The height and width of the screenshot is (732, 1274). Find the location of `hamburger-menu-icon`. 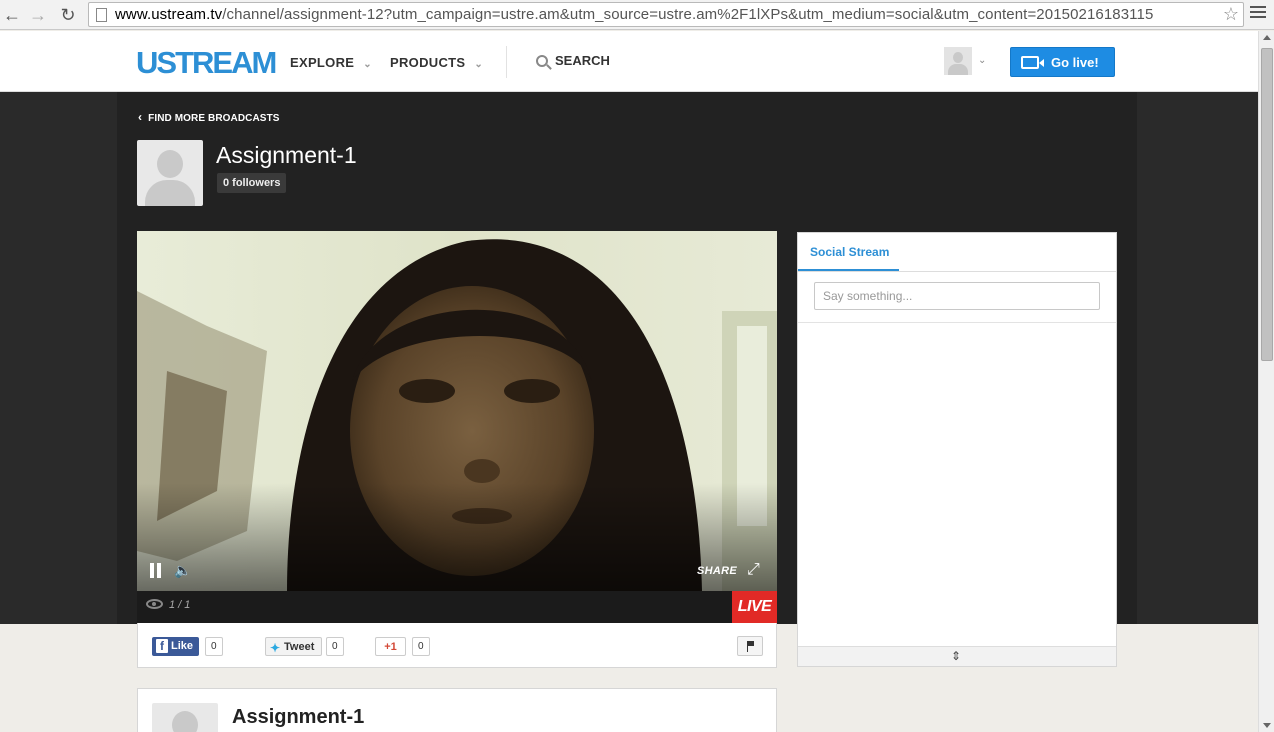

hamburger-menu-icon is located at coordinates (1258, 14).